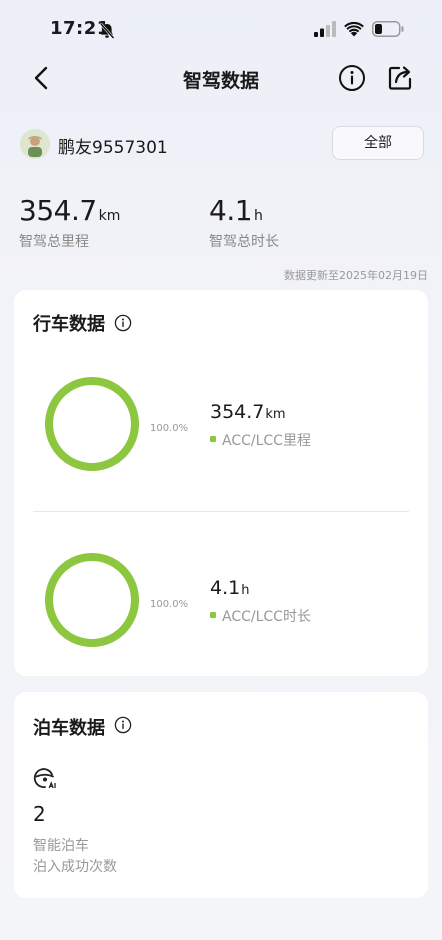 This screenshot has height=940, width=442. I want to click on mileage-metric: 354.7km, so click(248, 412).